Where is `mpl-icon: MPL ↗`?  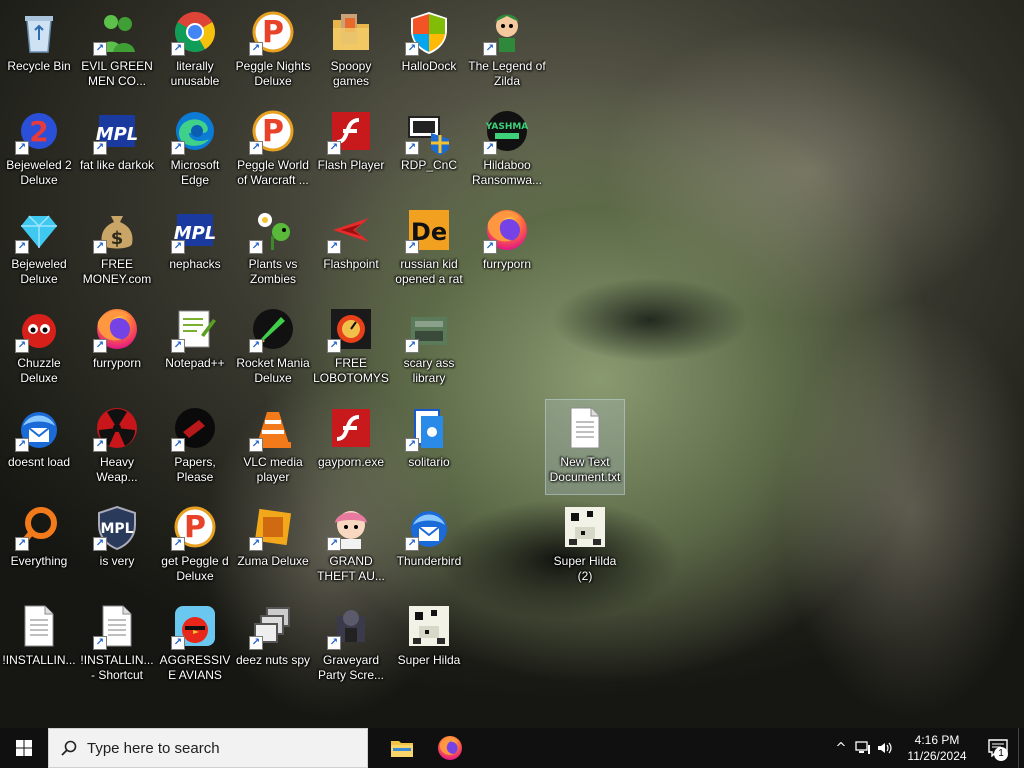 mpl-icon: MPL ↗ is located at coordinates (195, 230).